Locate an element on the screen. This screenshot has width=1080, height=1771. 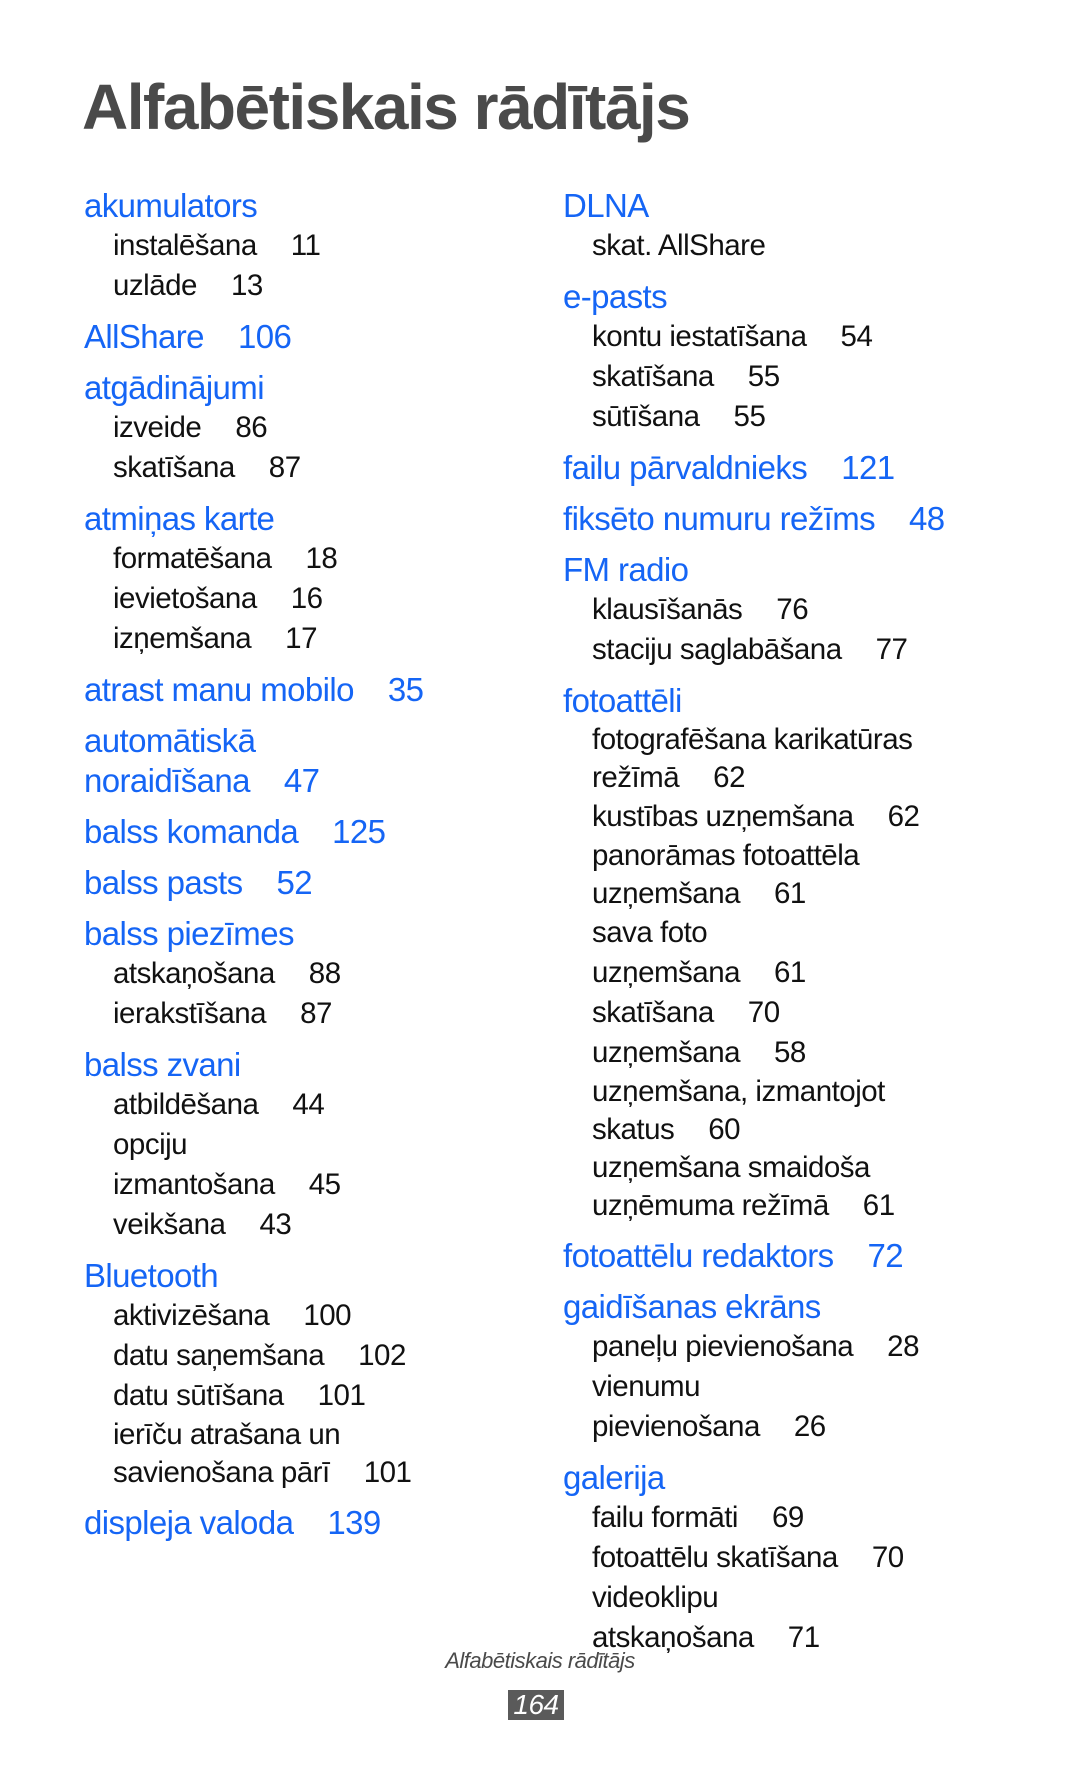
index-term-page: 121 is located at coordinates (868, 467).